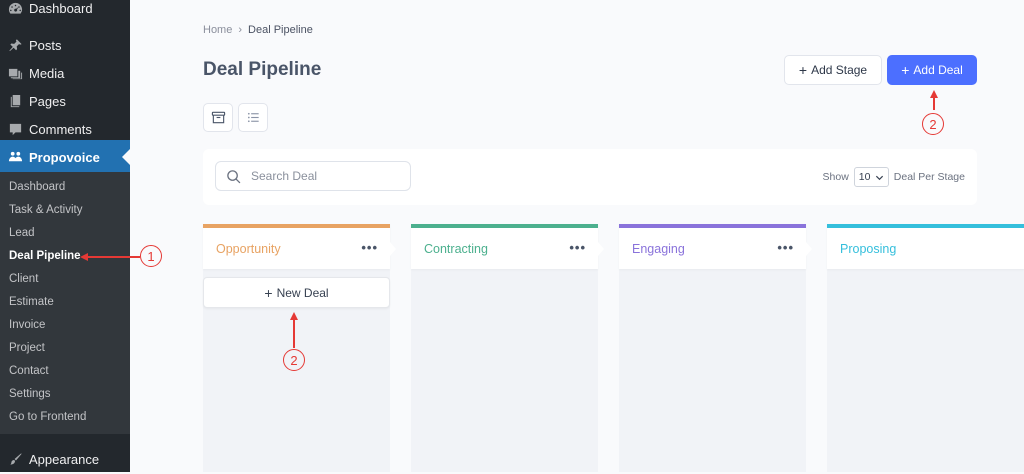  What do you see at coordinates (590, 177) in the screenshot?
I see `filter-bar: Show 10 Deal Per Stage` at bounding box center [590, 177].